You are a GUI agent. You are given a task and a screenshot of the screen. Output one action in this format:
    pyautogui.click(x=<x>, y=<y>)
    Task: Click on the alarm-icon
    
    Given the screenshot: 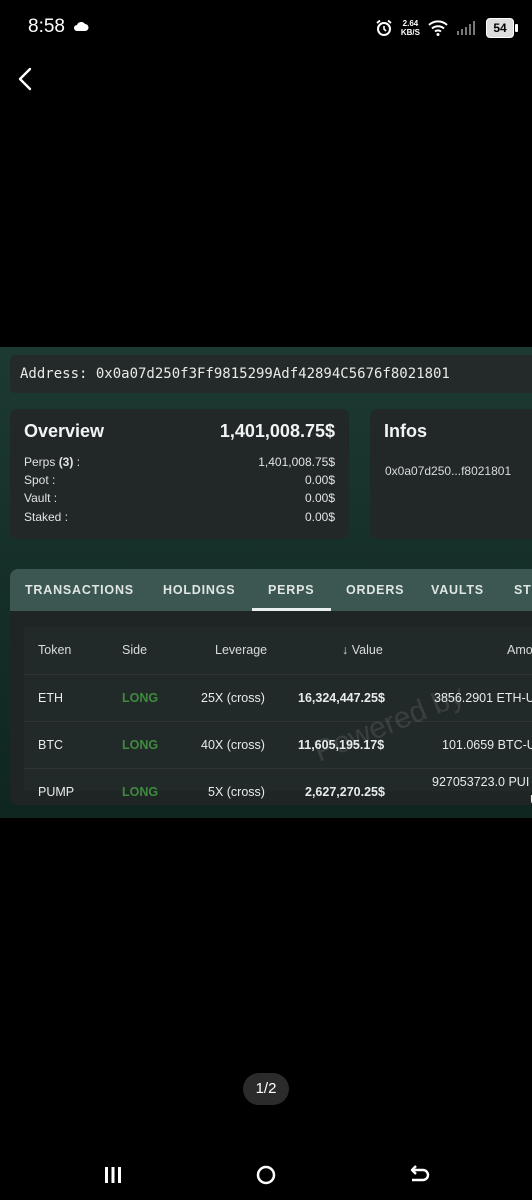 What is the action you would take?
    pyautogui.click(x=384, y=27)
    